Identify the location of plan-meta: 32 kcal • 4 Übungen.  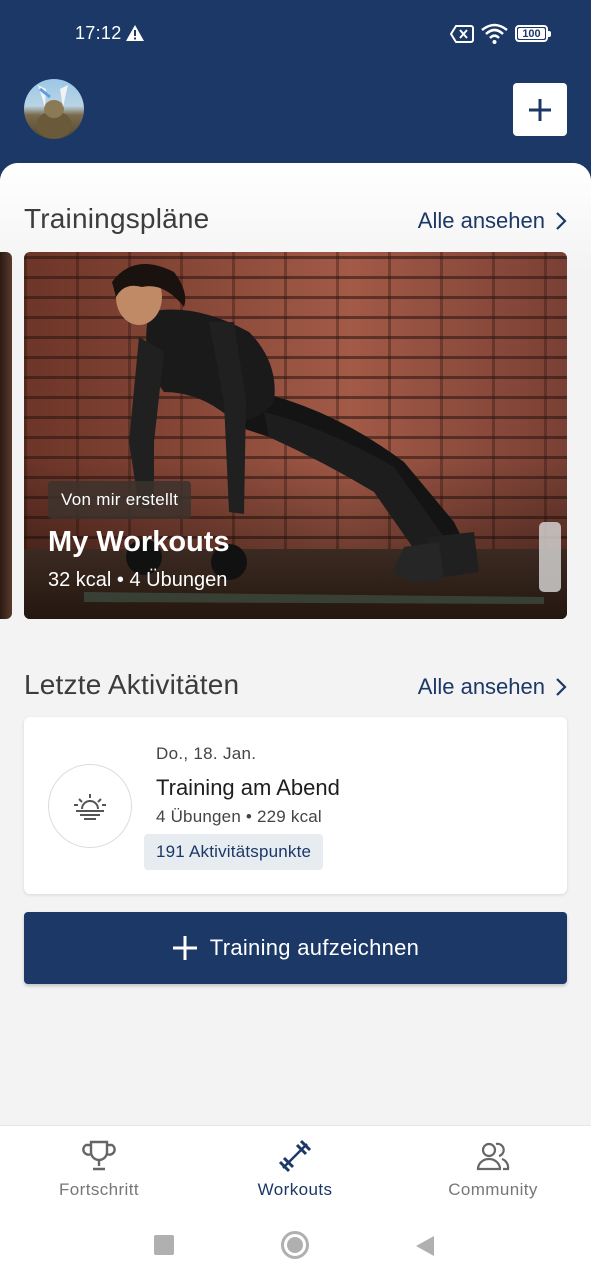
(138, 580).